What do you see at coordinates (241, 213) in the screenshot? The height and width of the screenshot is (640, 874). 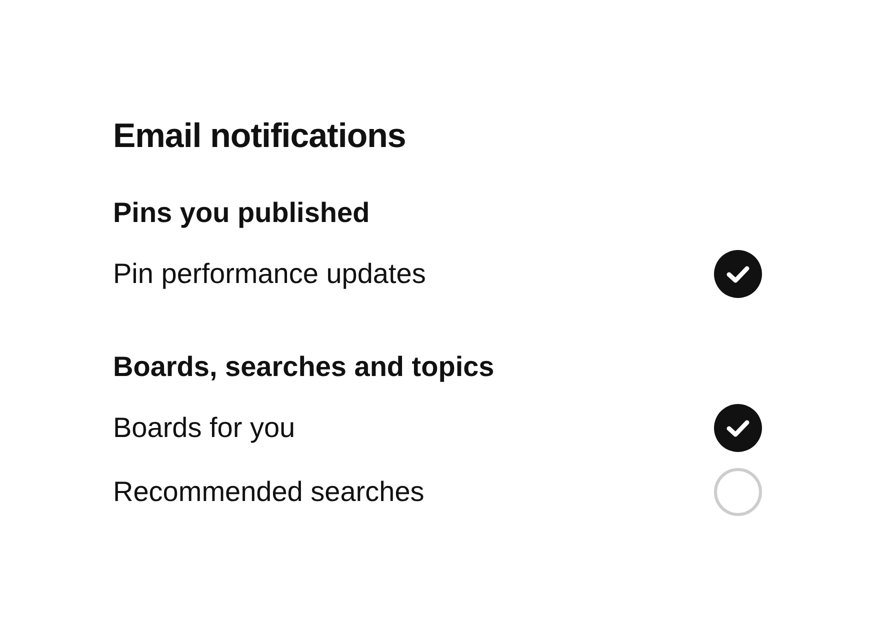 I see `section-heading: Pins you published` at bounding box center [241, 213].